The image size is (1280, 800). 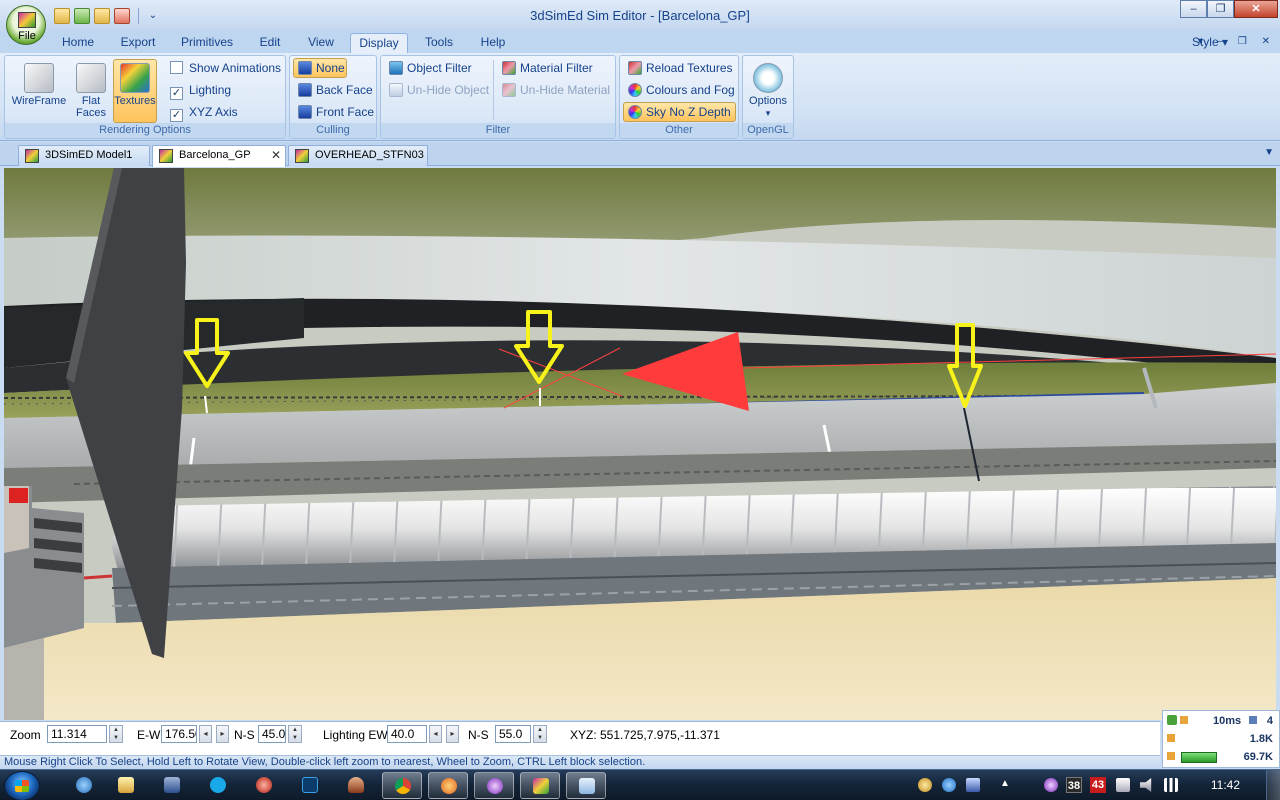 I want to click on ribbon-window-controls: ▾ – ❐ ✕, so click(x=1237, y=42).